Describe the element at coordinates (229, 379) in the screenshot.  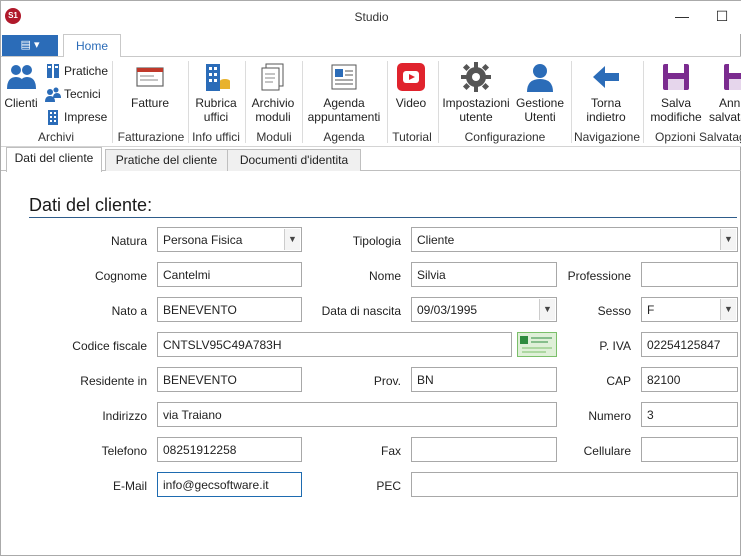
I see `residente-field: BENEVENTO` at that location.